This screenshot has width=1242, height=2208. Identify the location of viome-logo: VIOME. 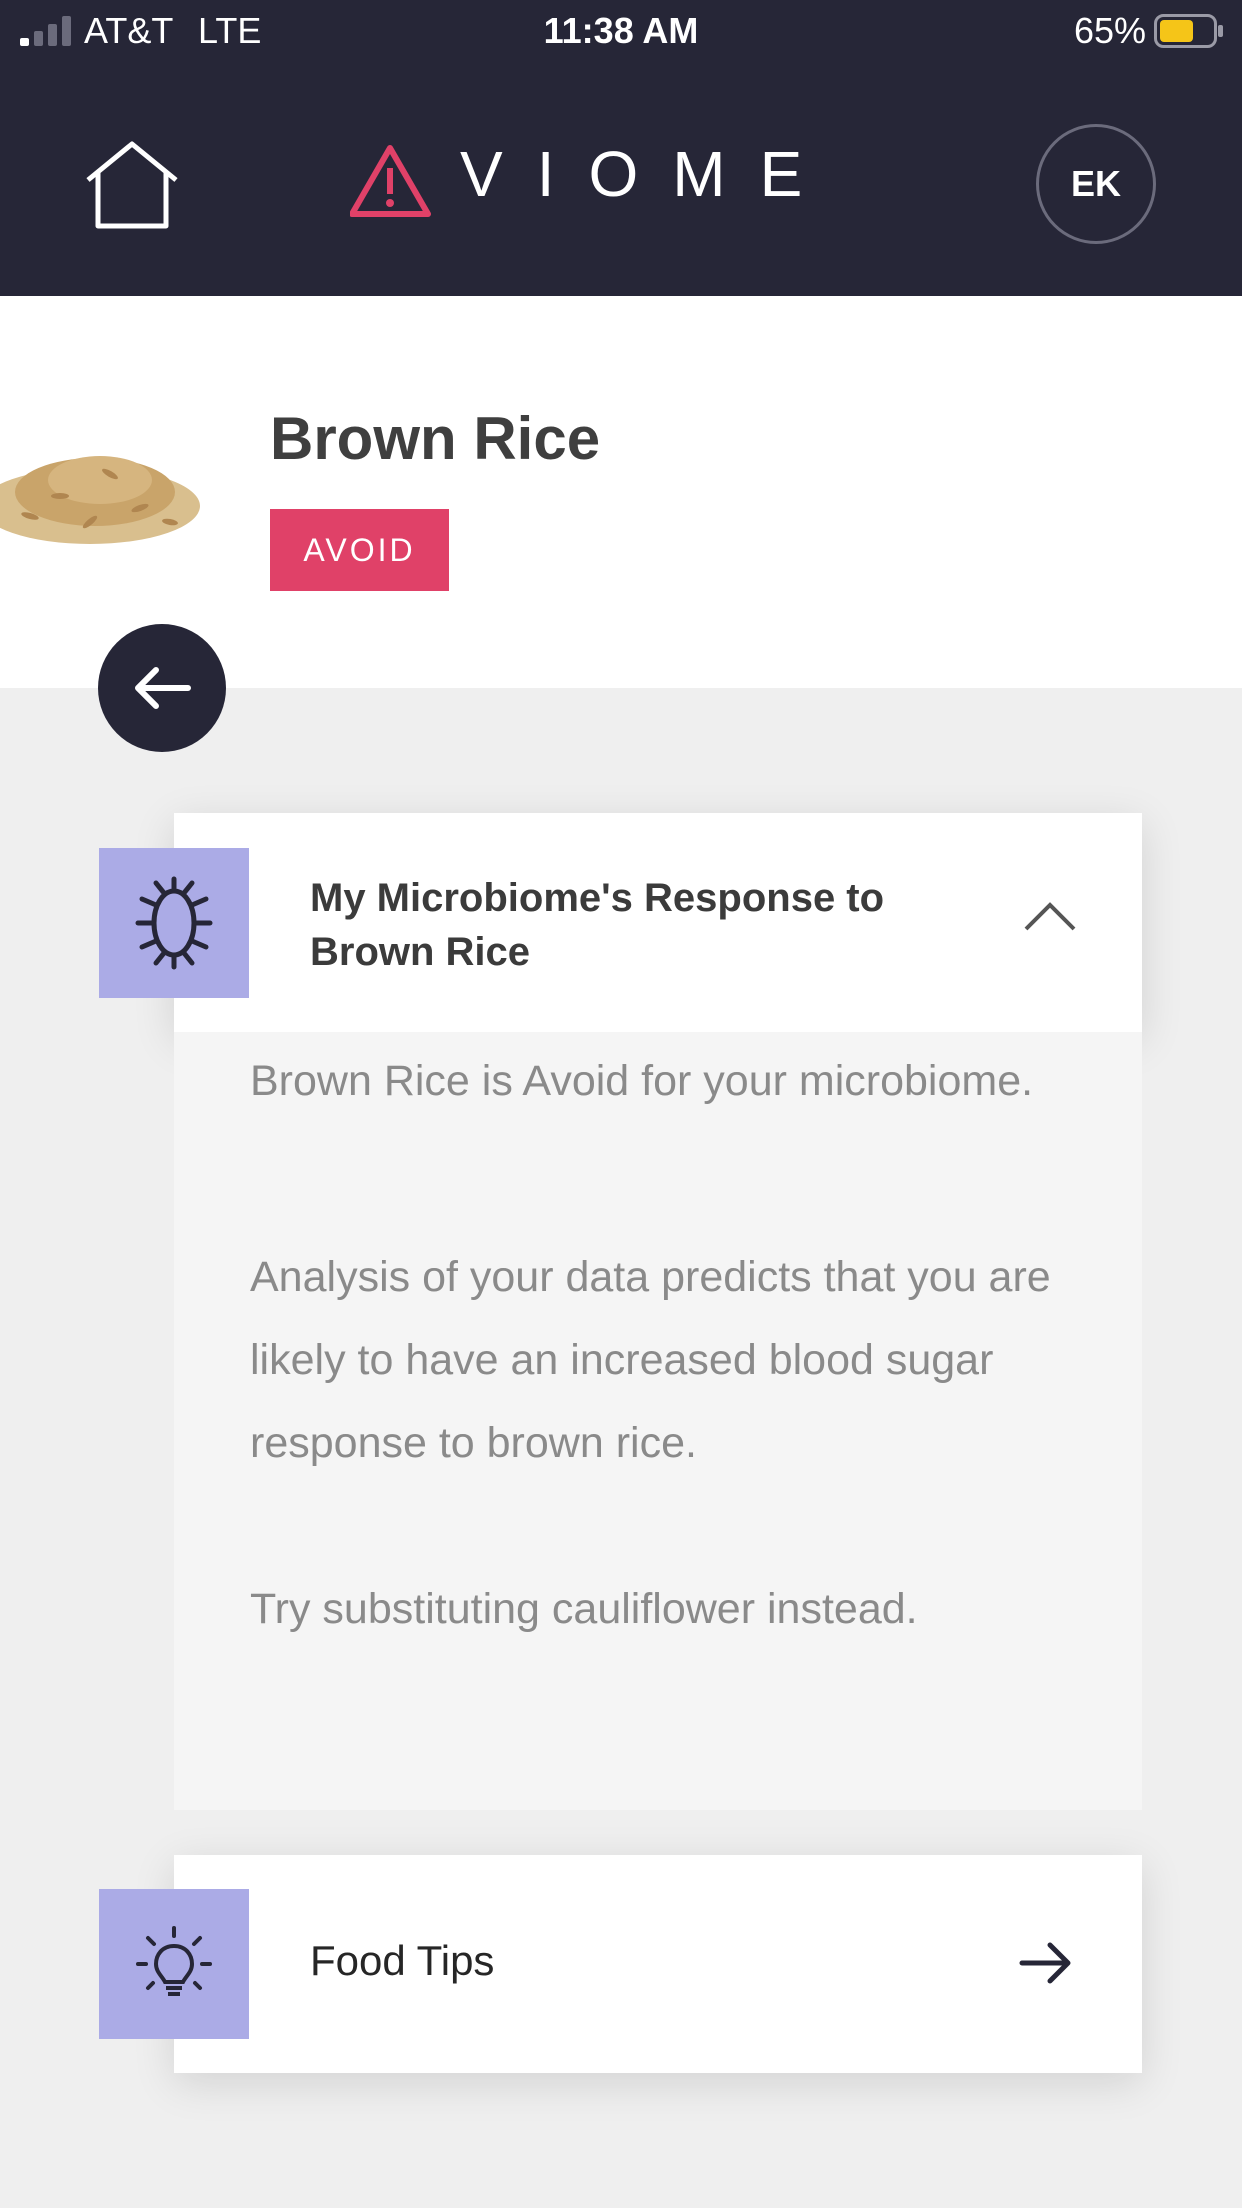
(593, 178).